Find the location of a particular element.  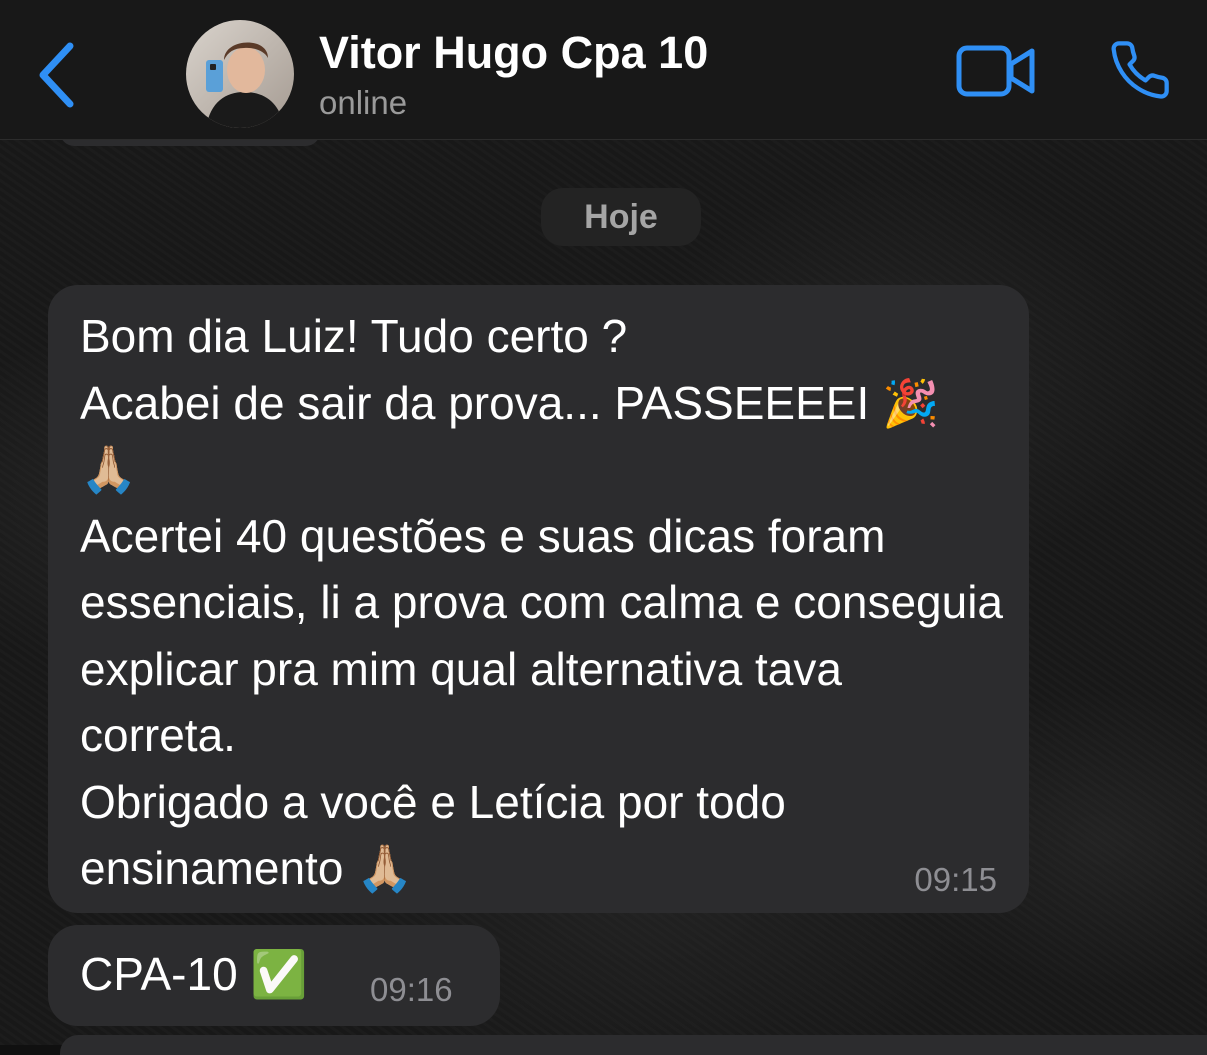

contact-avatar is located at coordinates (240, 74).